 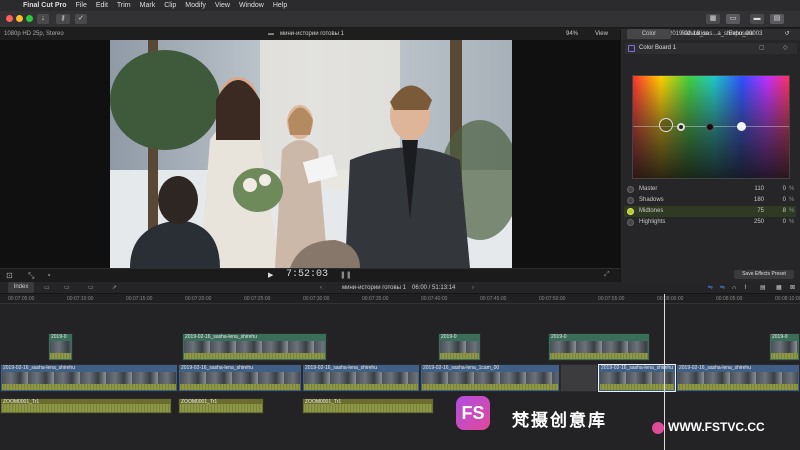 I want to click on highlights-puck, so click(x=741, y=126).